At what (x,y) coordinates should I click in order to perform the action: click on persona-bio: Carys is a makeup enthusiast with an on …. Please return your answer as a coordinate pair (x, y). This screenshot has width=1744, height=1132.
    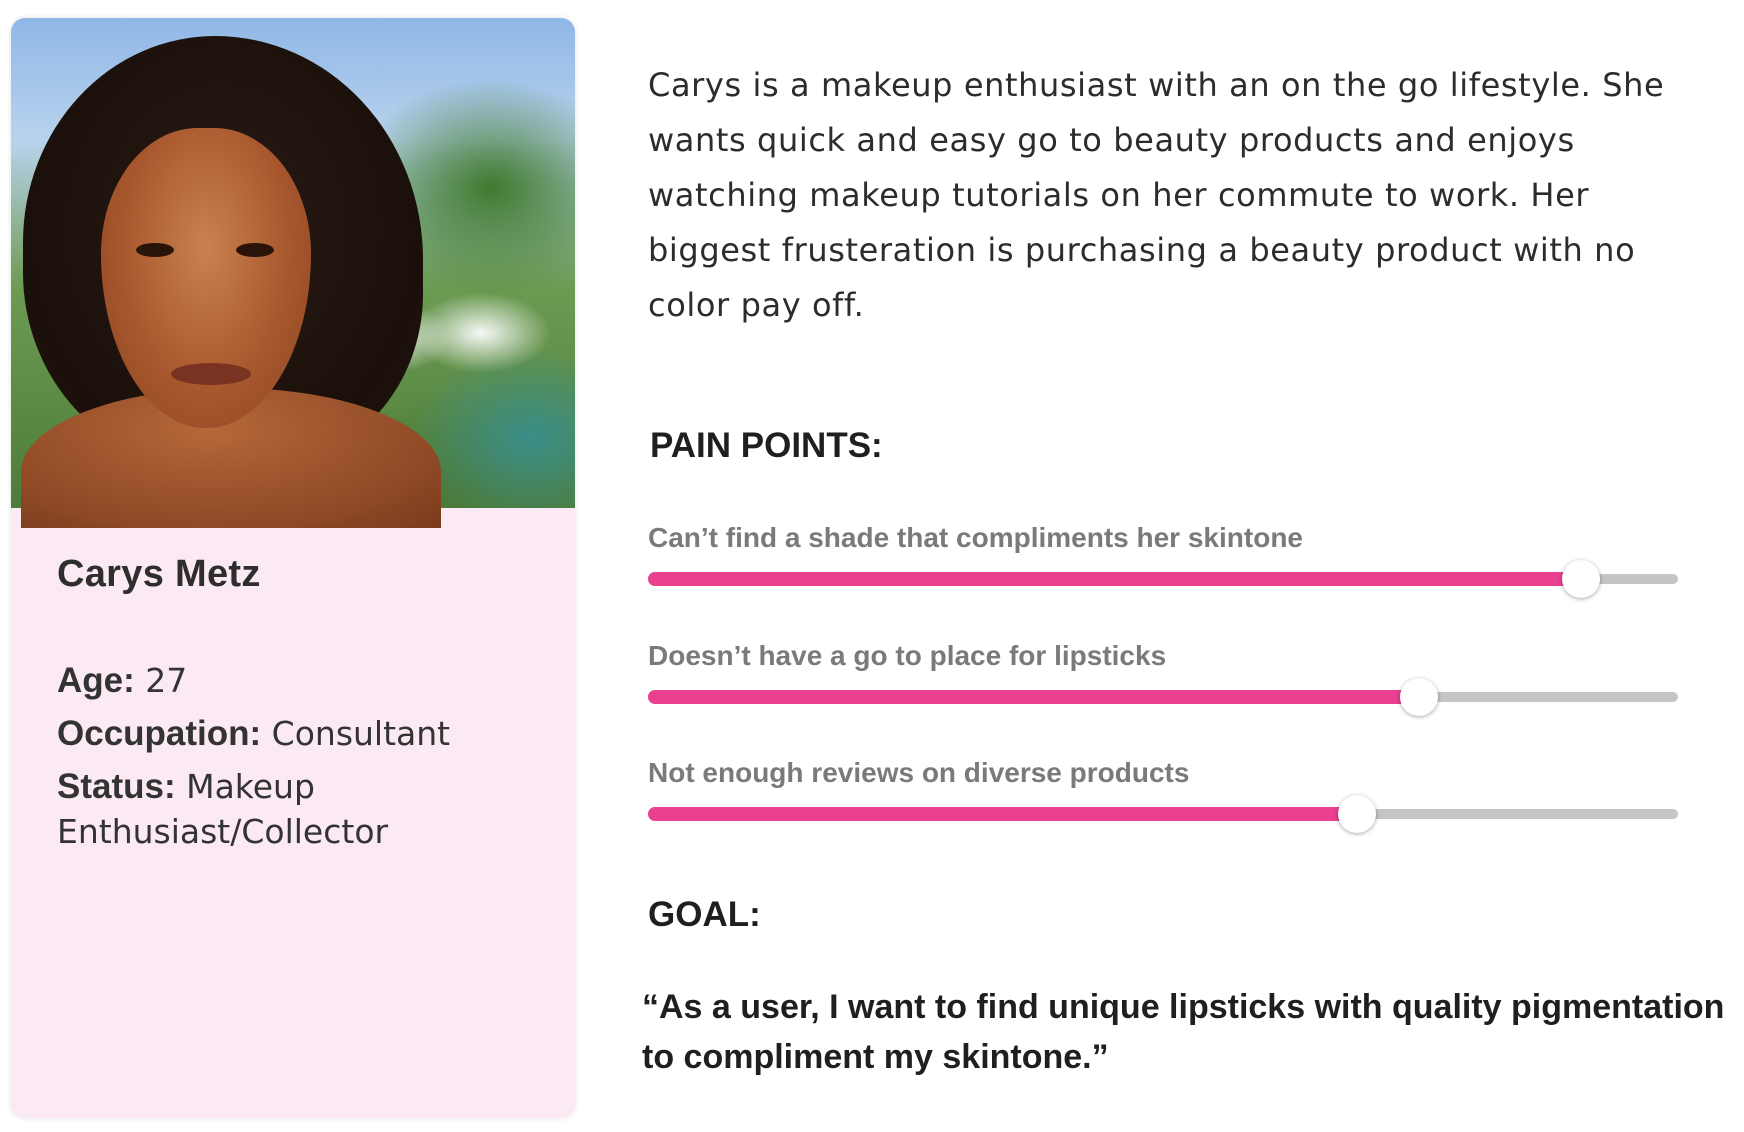
    Looking at the image, I should click on (1156, 195).